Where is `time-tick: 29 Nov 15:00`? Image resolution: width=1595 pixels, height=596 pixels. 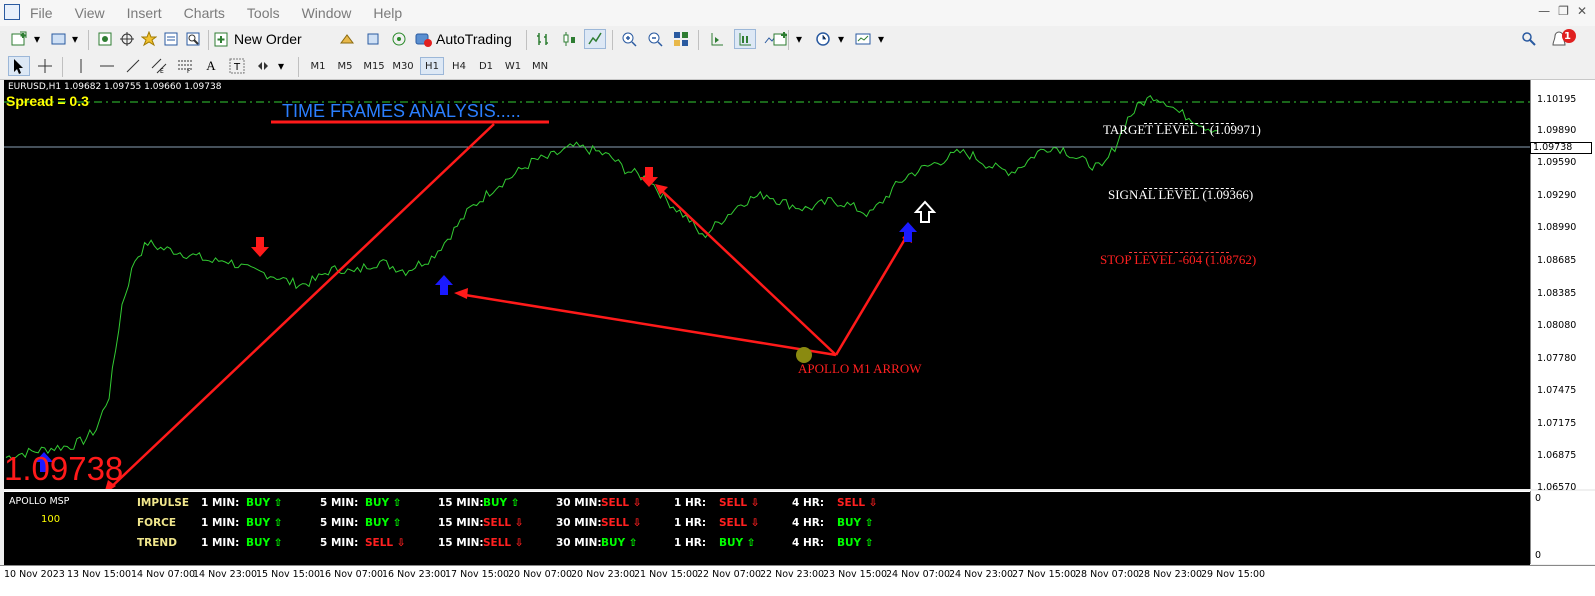 time-tick: 29 Nov 15:00 is located at coordinates (1233, 574).